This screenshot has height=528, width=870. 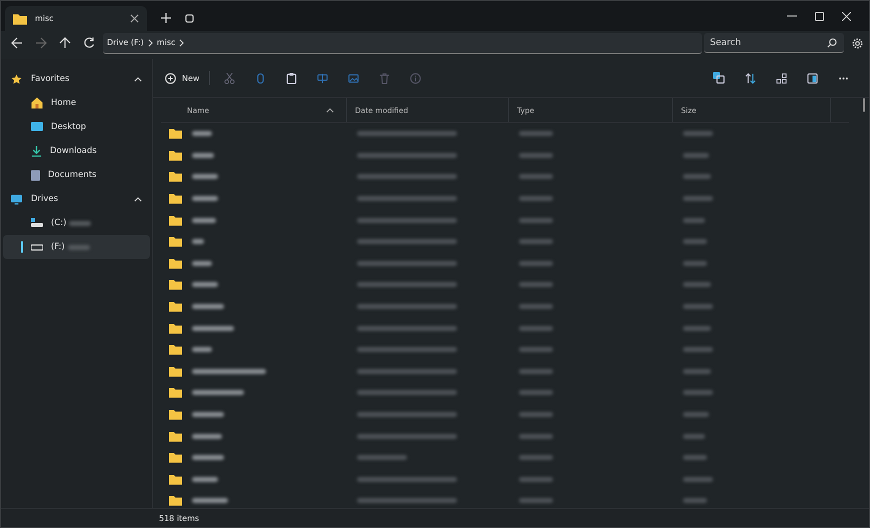 What do you see at coordinates (230, 78) in the screenshot?
I see `cut-icon` at bounding box center [230, 78].